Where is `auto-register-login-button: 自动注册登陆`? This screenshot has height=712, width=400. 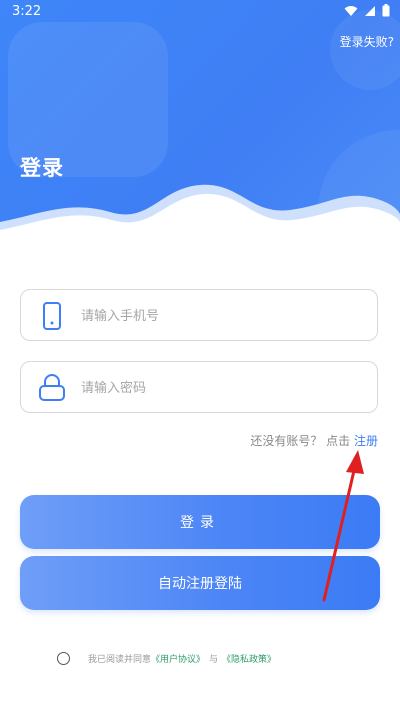
auto-register-login-button: 自动注册登陆 is located at coordinates (200, 583).